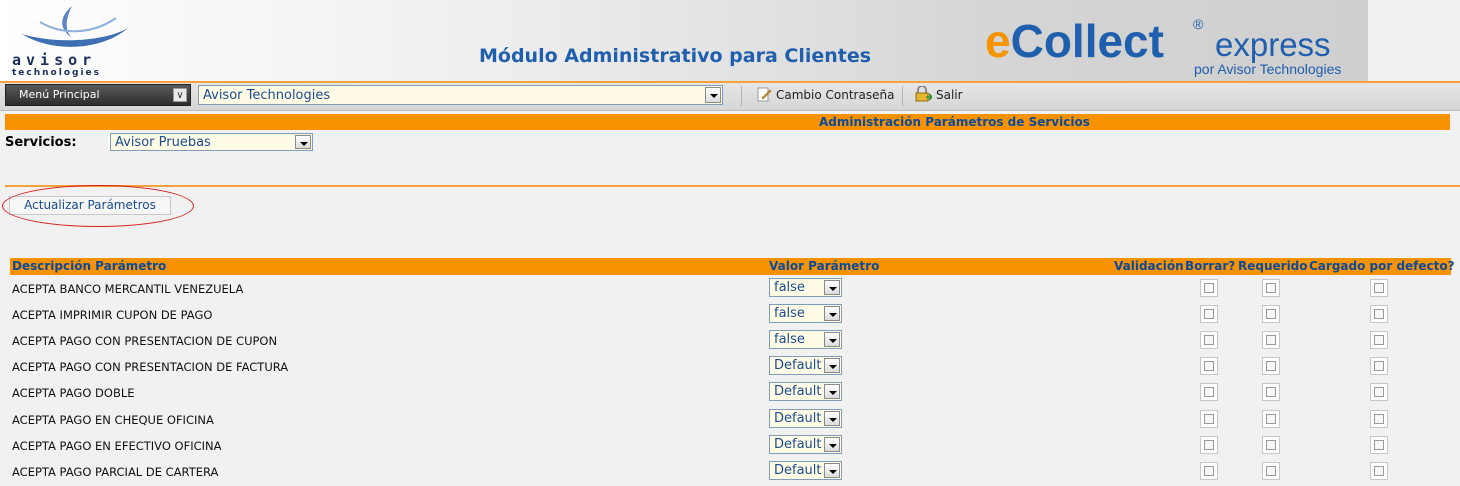  Describe the element at coordinates (1382, 266) in the screenshot. I see `col-default-loaded: Cargado por defecto?` at that location.